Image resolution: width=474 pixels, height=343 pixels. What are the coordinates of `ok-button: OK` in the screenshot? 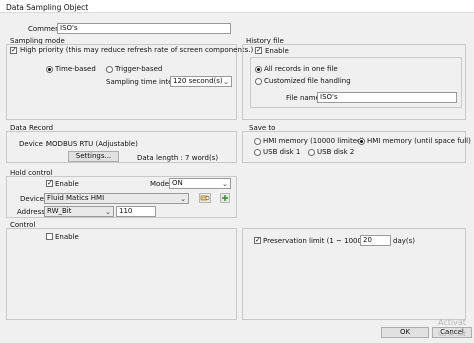 It's located at (405, 332).